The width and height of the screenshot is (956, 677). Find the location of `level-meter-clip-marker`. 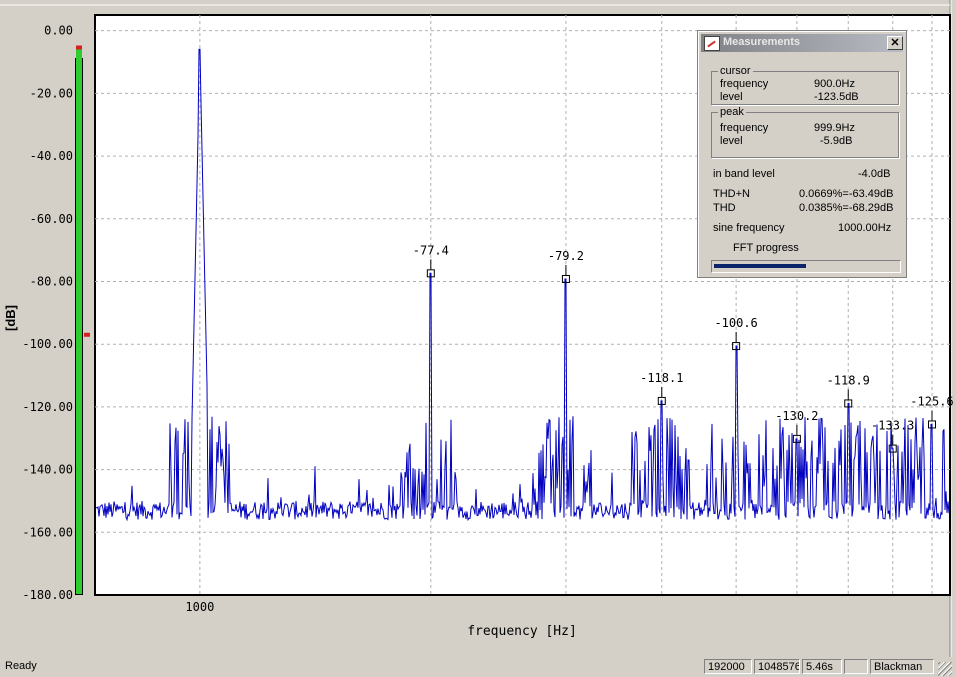

level-meter-clip-marker is located at coordinates (79, 47).